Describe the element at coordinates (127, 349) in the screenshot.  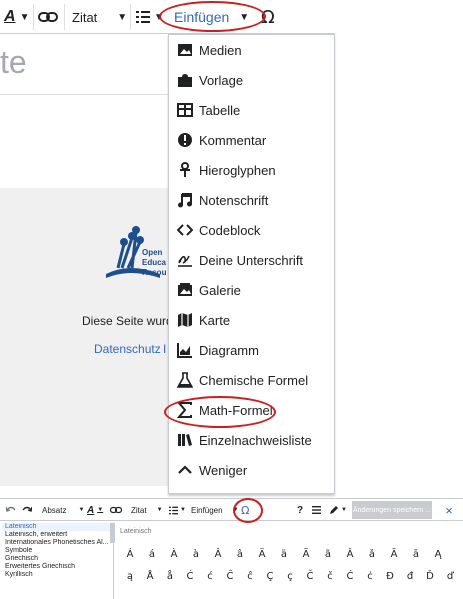
I see `footer-link-privacy: Datenschutz` at that location.